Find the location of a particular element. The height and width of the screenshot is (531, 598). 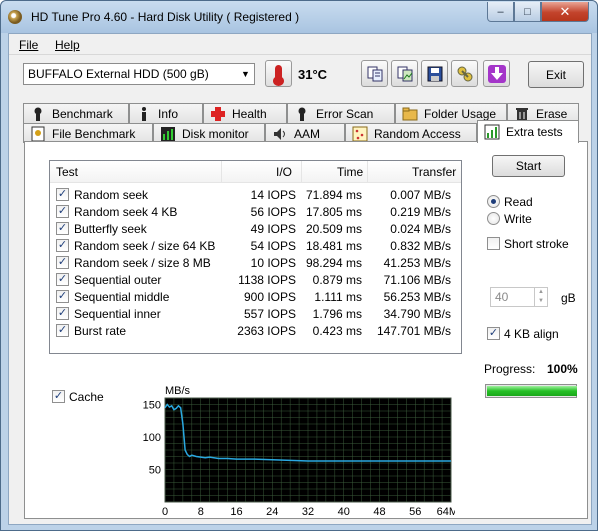

chart-xtick-label: 24 is located at coordinates (272, 512).